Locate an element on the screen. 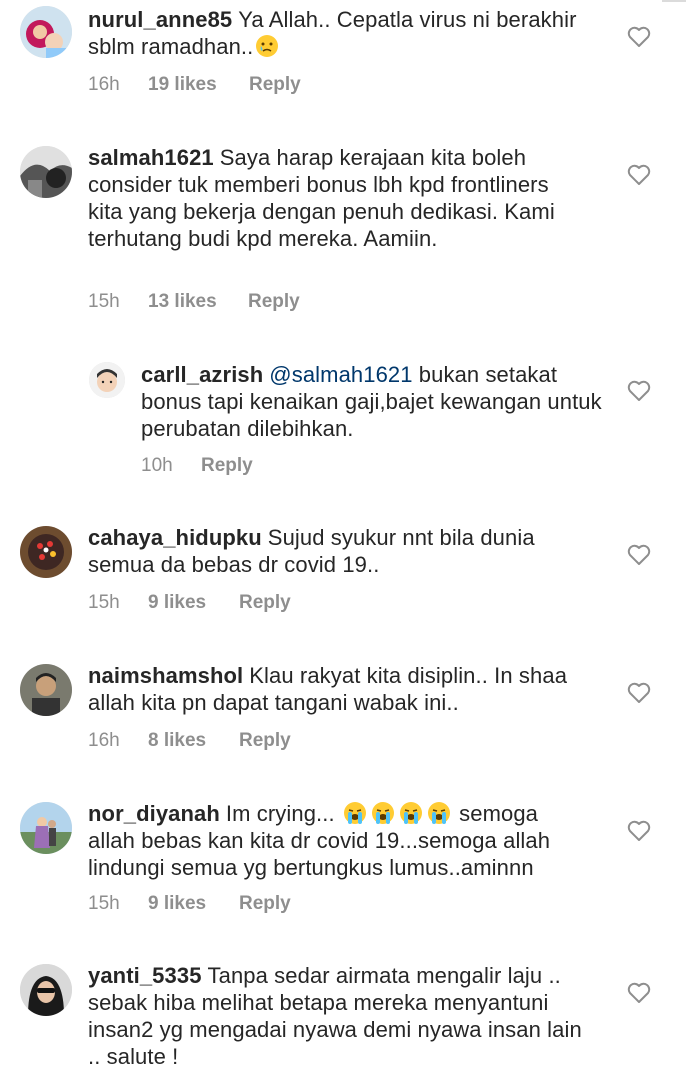  username: nor_diyanah is located at coordinates (154, 813).